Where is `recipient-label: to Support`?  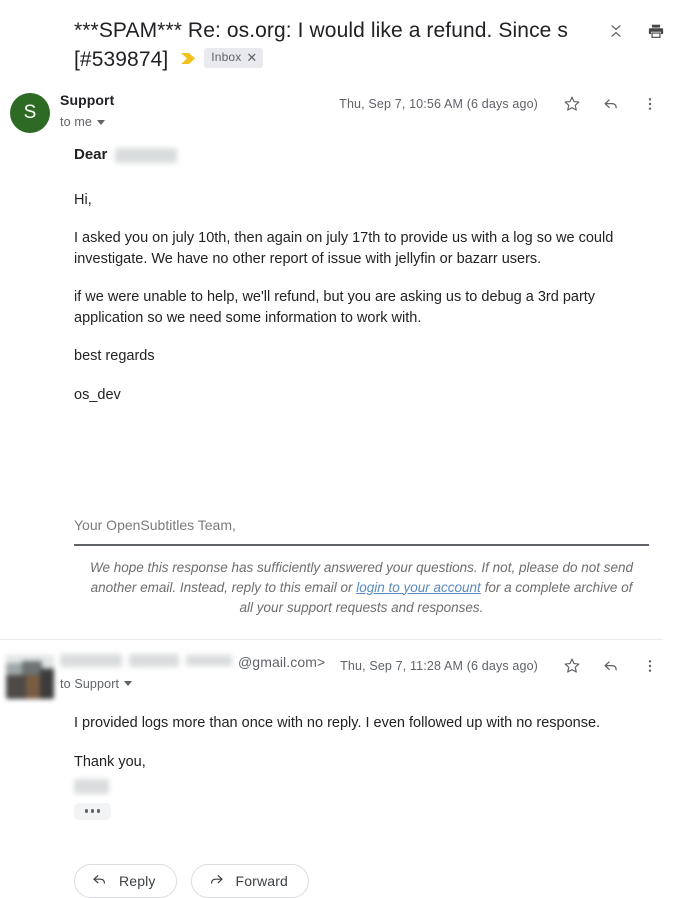 recipient-label: to Support is located at coordinates (90, 683).